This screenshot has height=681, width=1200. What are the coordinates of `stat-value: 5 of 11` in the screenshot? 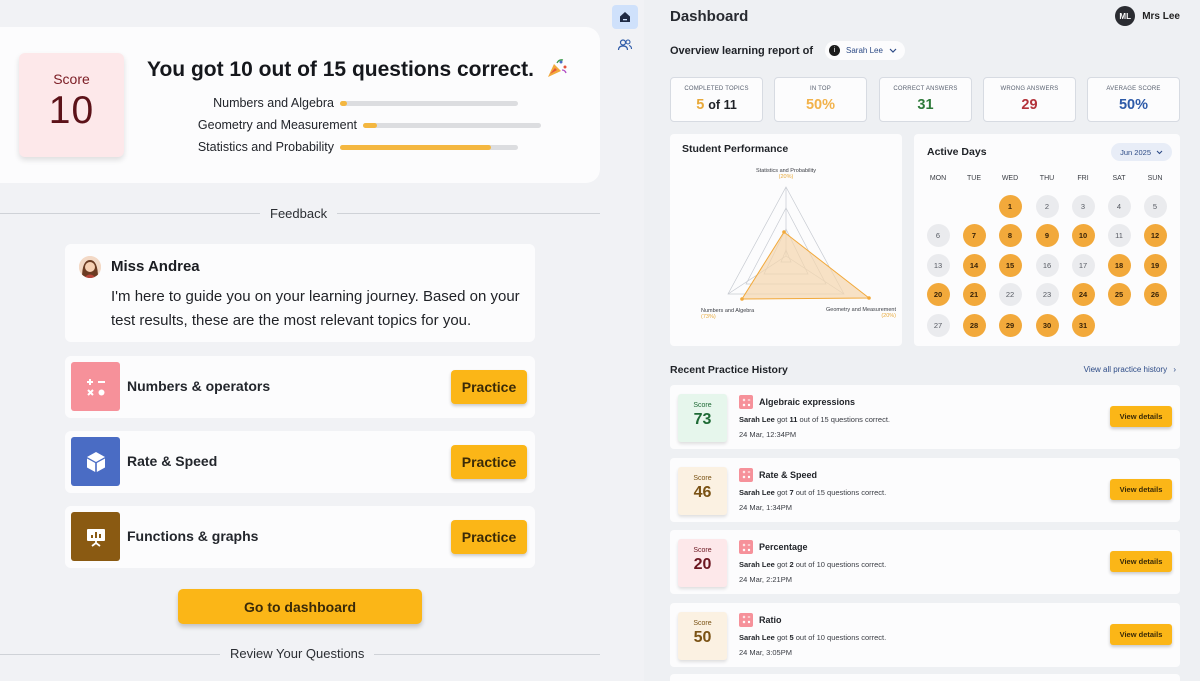 It's located at (716, 105).